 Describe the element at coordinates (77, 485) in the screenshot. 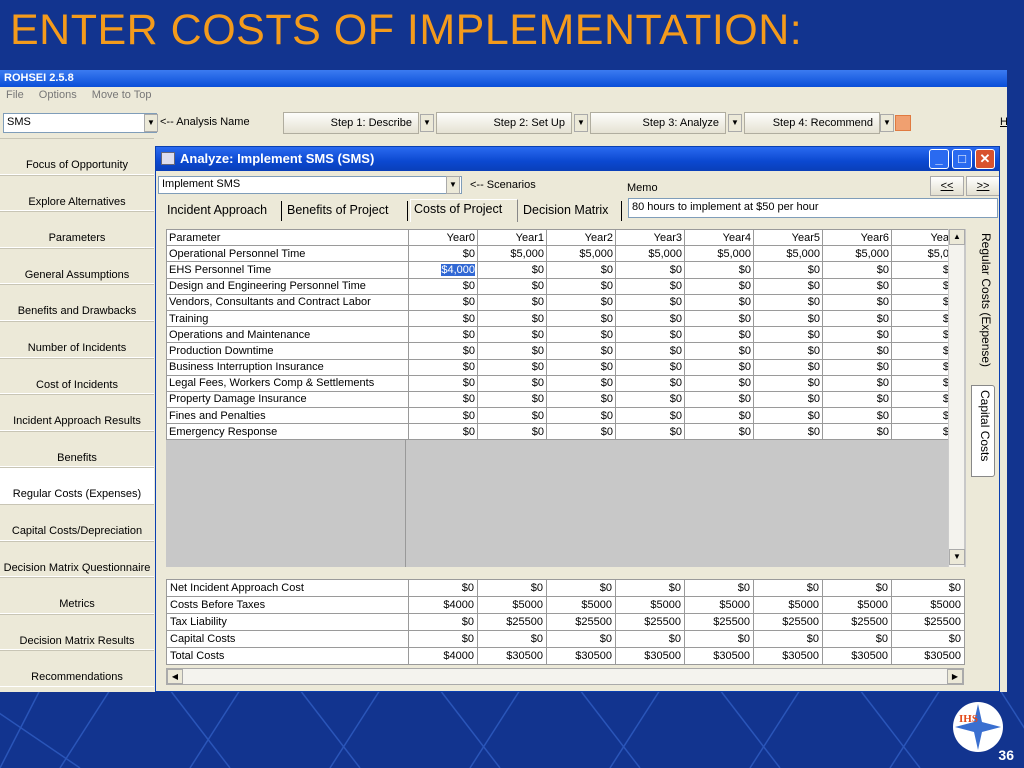

I see `nav-item-active: Regular Costs (Expenses)` at that location.